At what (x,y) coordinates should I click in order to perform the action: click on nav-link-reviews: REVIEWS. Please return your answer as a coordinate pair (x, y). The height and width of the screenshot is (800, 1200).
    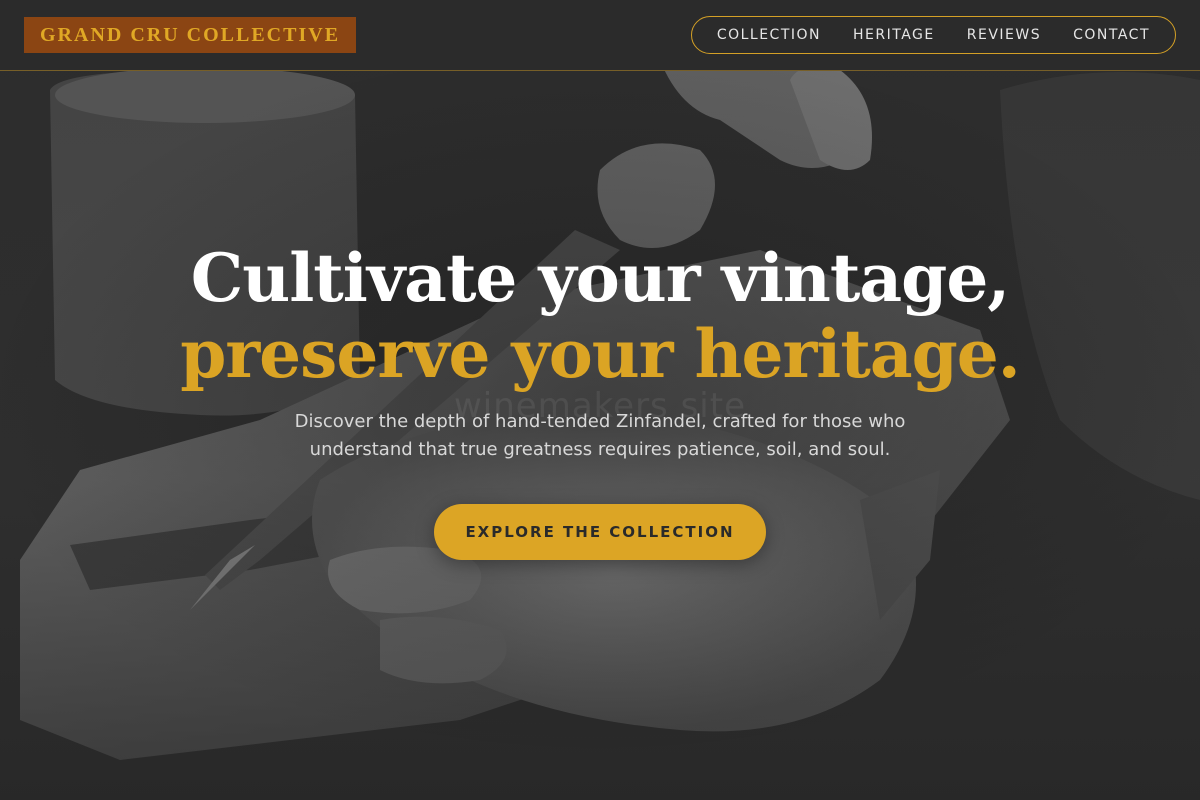
    Looking at the image, I should click on (1004, 35).